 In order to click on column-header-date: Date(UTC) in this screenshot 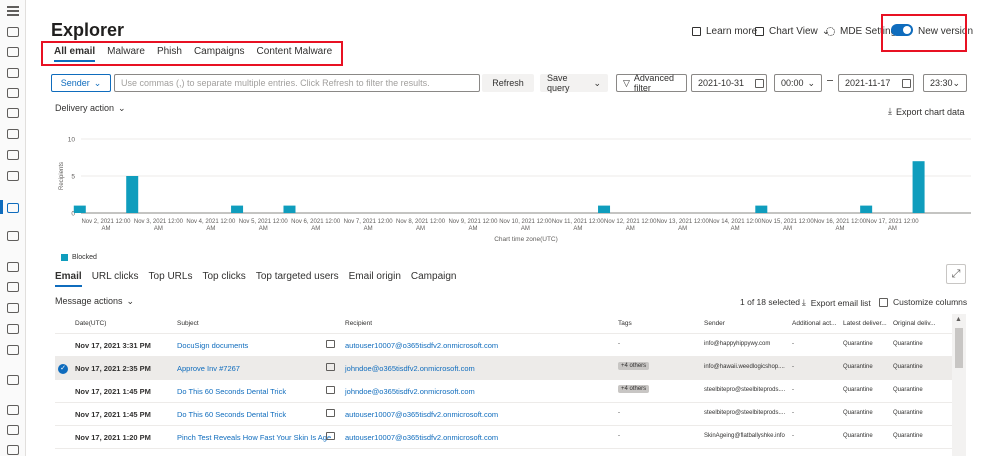, I will do `click(90, 323)`.